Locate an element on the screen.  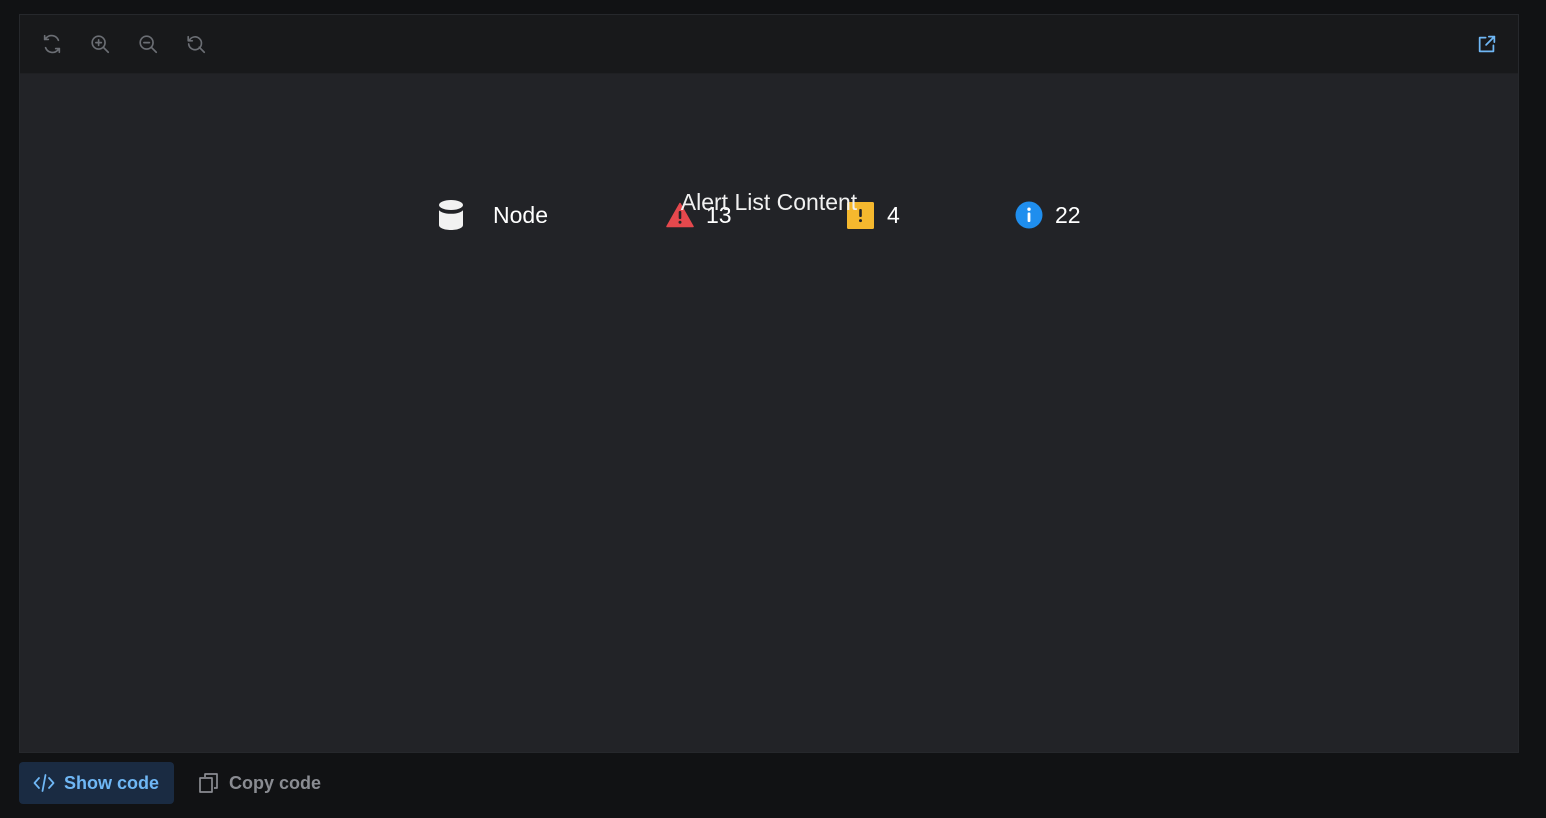
show-code-label: Show code is located at coordinates (112, 782).